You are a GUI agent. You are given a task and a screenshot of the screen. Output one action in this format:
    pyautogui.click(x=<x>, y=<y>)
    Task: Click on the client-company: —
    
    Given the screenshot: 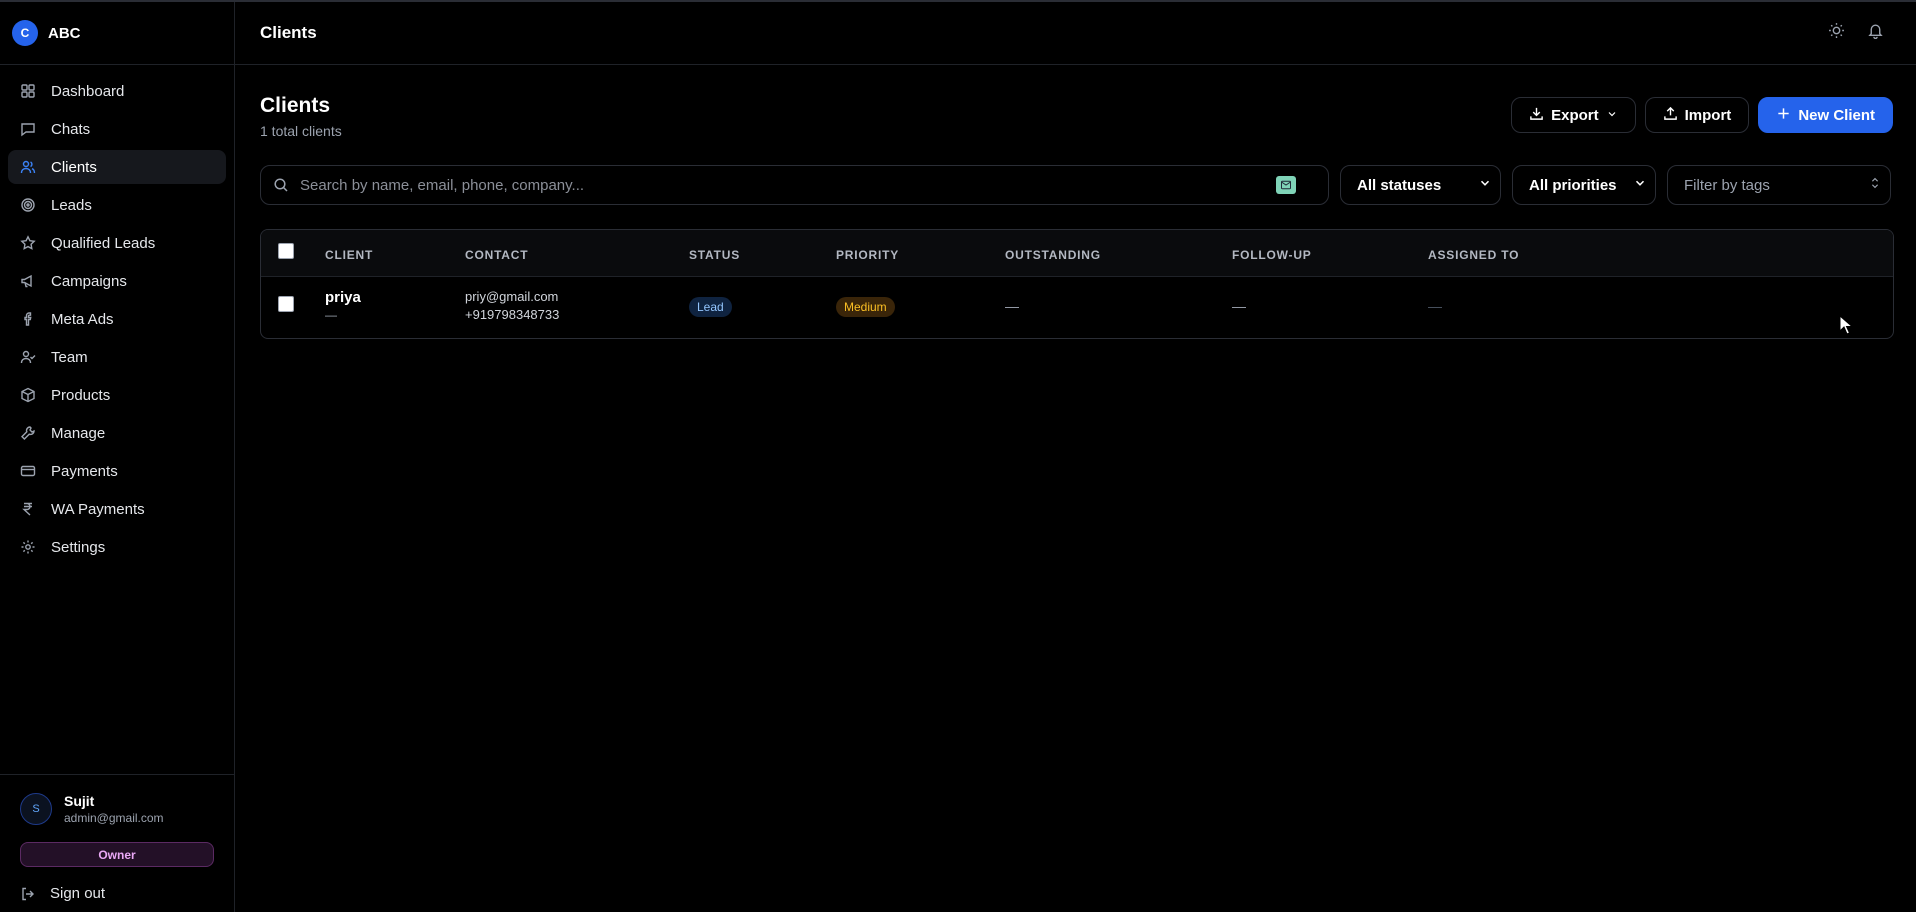 What is the action you would take?
    pyautogui.click(x=331, y=315)
    